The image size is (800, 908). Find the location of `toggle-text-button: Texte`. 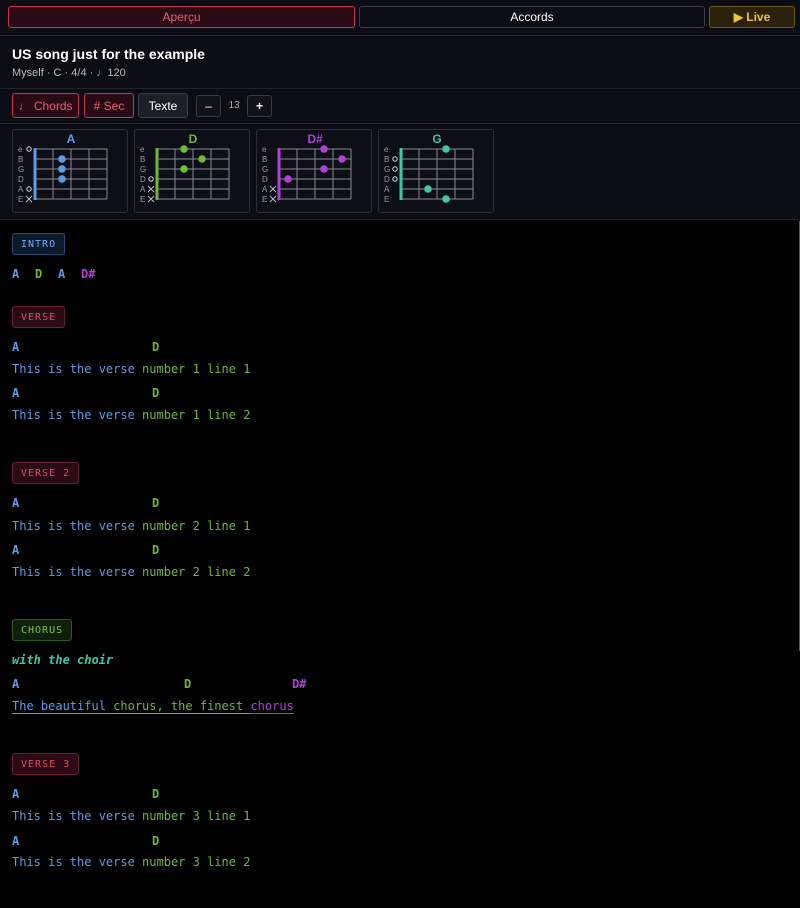

toggle-text-button: Texte is located at coordinates (163, 105).